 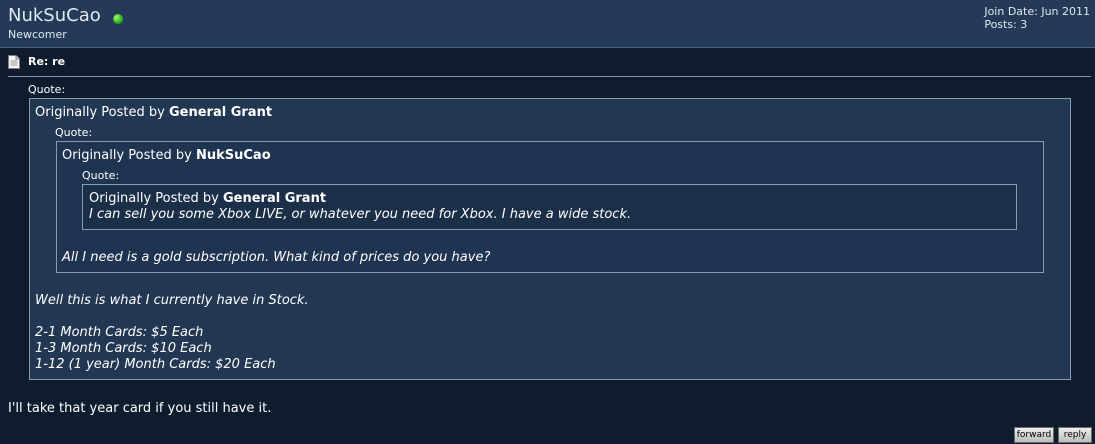 I want to click on join-date: Join Date: Jun 2011, so click(x=1037, y=11).